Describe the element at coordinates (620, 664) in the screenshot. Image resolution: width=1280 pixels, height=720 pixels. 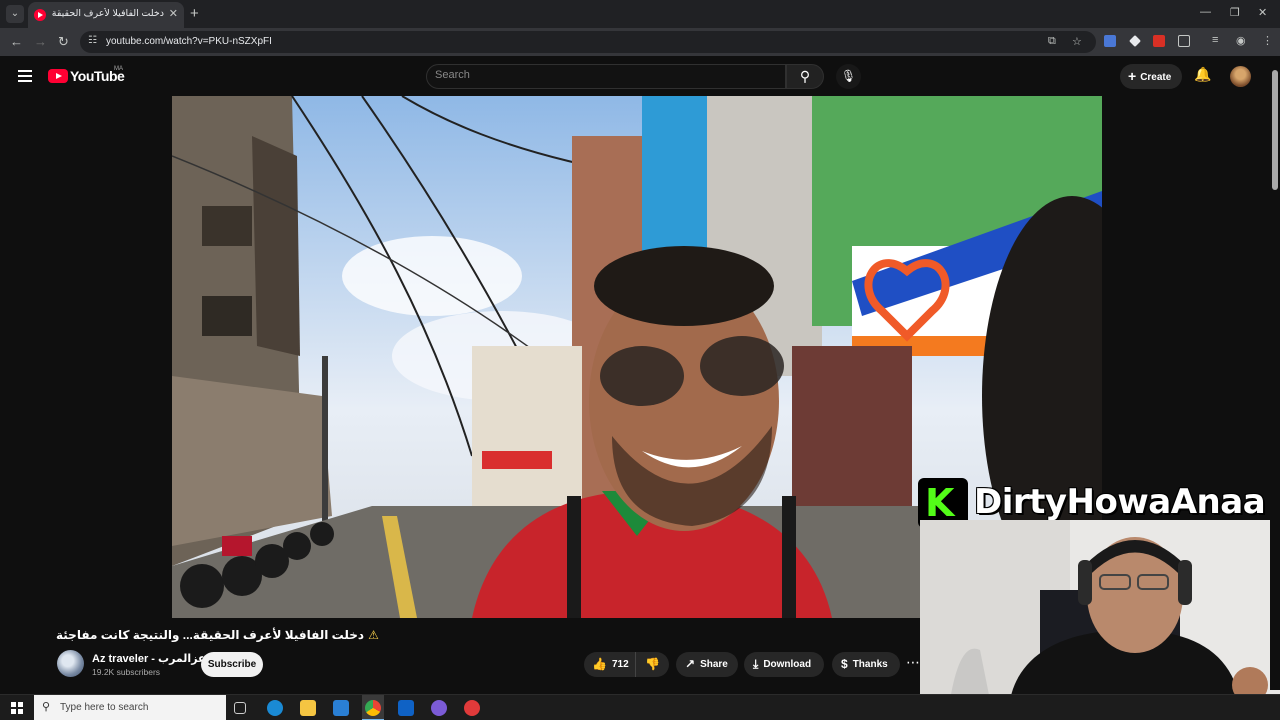
I see `like-count: 712` at that location.